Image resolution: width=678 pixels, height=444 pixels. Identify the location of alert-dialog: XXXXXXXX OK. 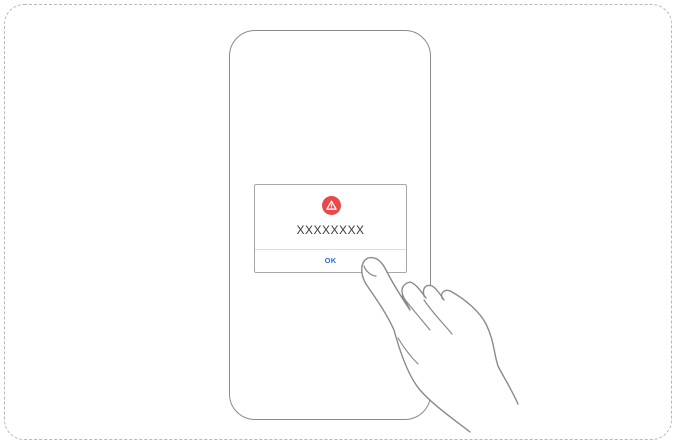
(330, 228).